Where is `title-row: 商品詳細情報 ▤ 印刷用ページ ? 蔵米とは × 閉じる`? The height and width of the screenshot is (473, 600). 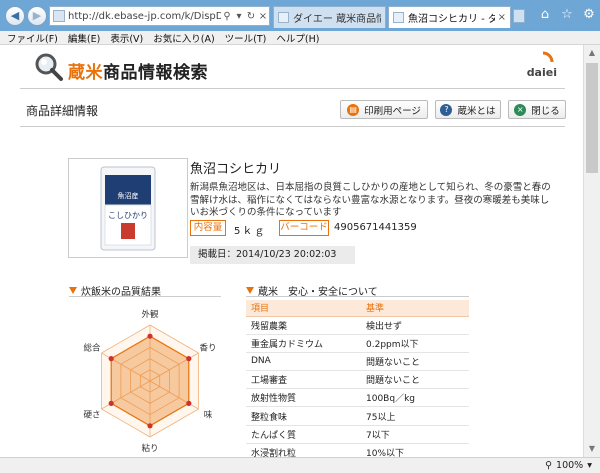
title-row: 商品詳細情報 ▤ 印刷用ページ ? 蔵米とは × 閉じる is located at coordinates (293, 110).